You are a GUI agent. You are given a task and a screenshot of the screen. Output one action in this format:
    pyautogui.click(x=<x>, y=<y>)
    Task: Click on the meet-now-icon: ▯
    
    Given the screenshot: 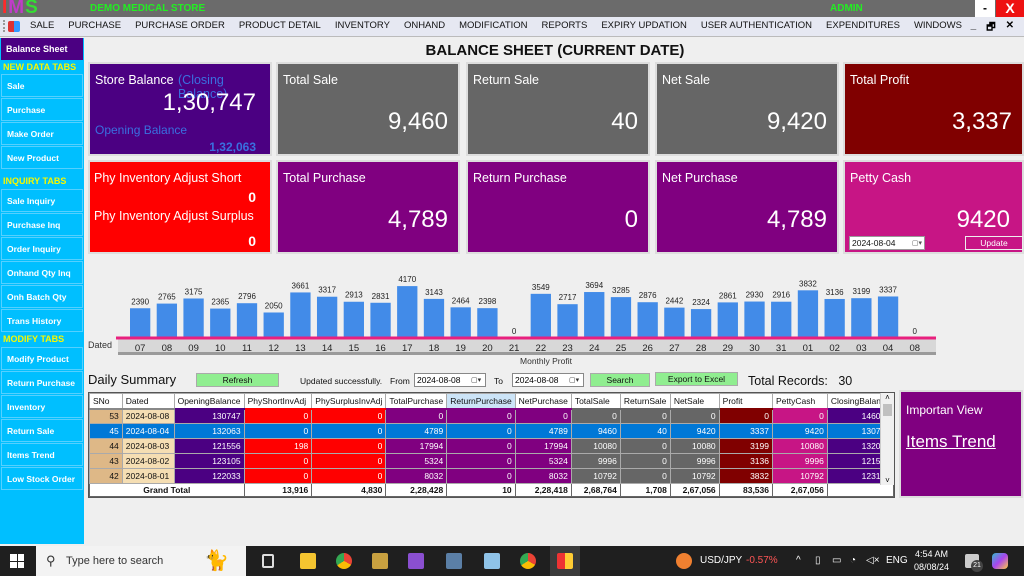 What is the action you would take?
    pyautogui.click(x=818, y=560)
    